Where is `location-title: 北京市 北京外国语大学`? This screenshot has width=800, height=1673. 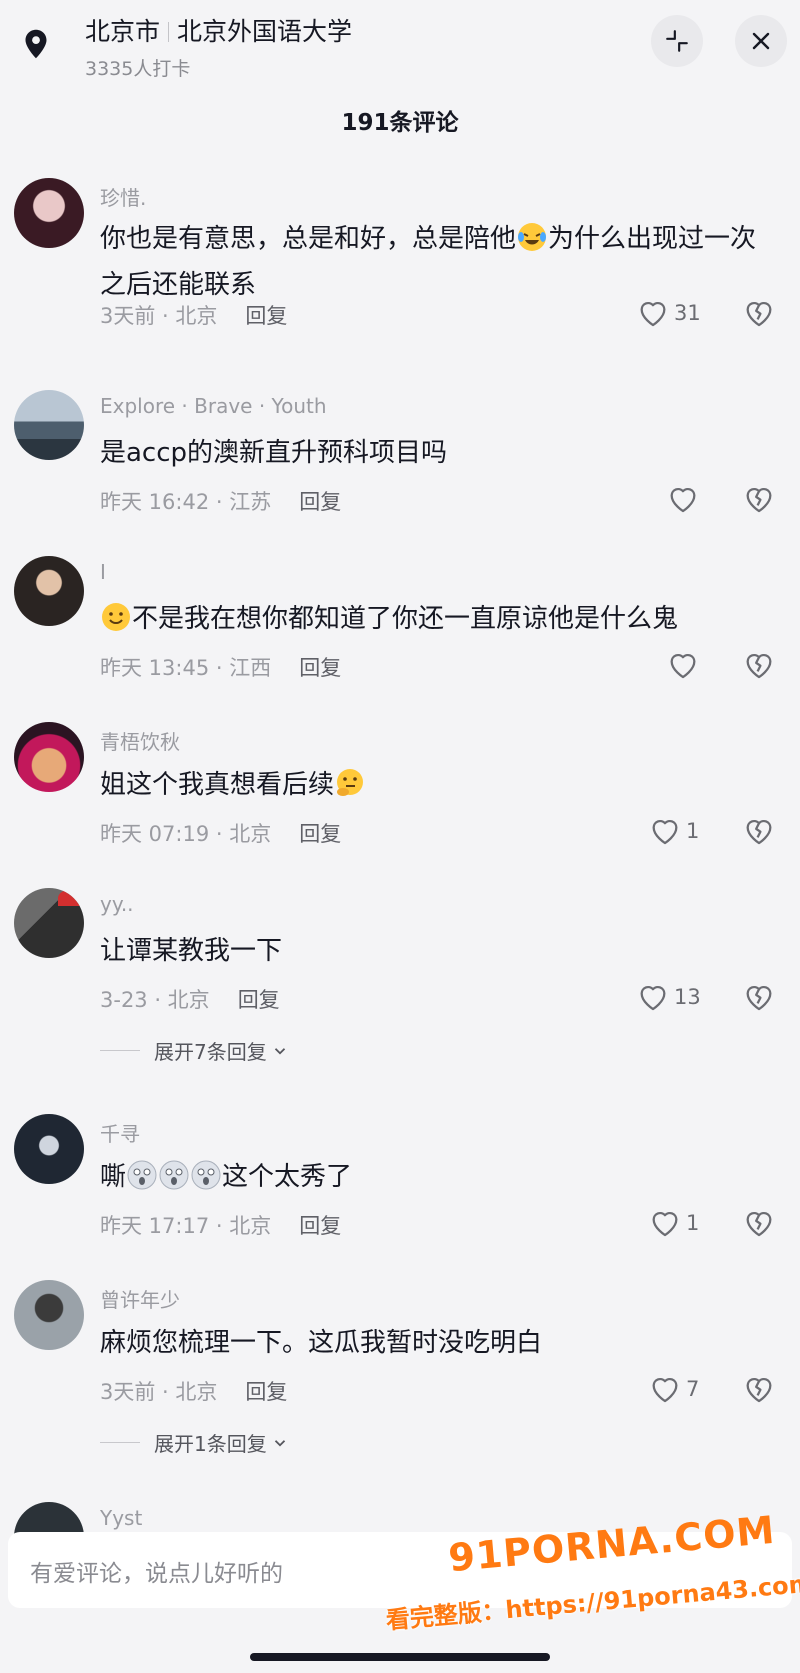
location-title: 北京市 北京外国语大学 is located at coordinates (218, 30).